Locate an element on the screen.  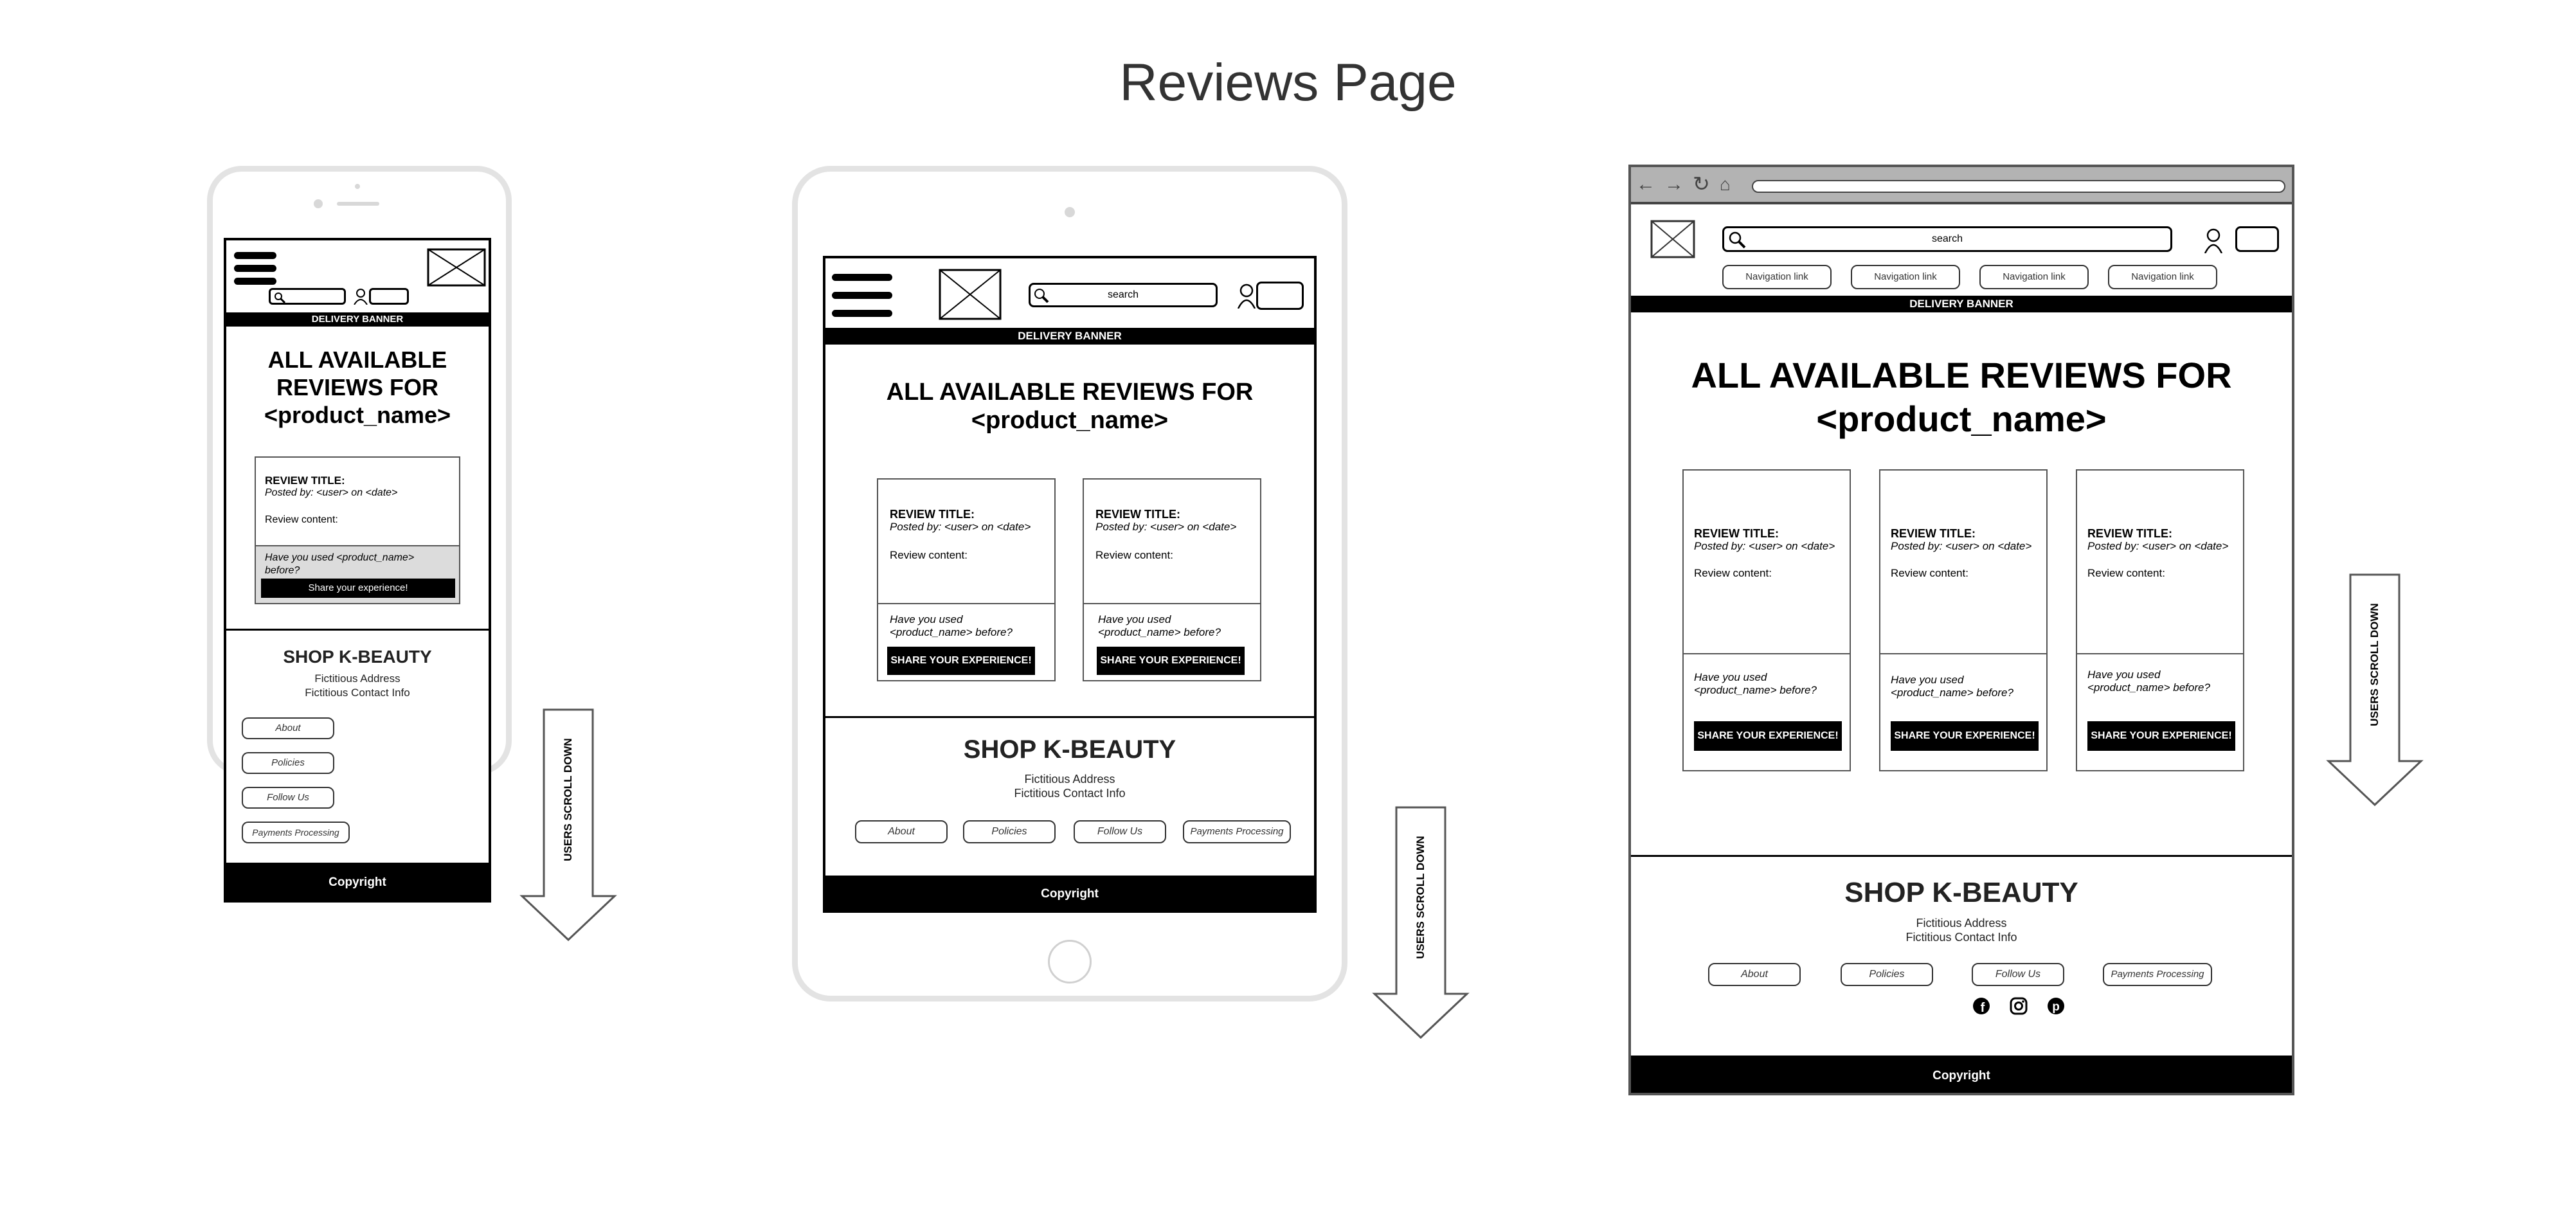
used-before-line1: Have you used is located at coordinates (1134, 619).